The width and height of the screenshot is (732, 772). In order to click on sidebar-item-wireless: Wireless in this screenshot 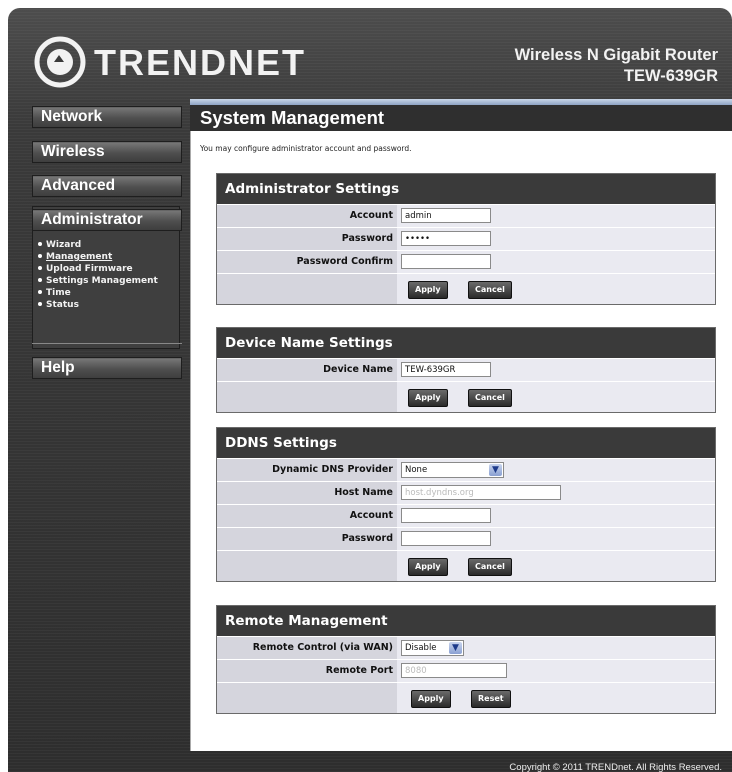, I will do `click(107, 152)`.